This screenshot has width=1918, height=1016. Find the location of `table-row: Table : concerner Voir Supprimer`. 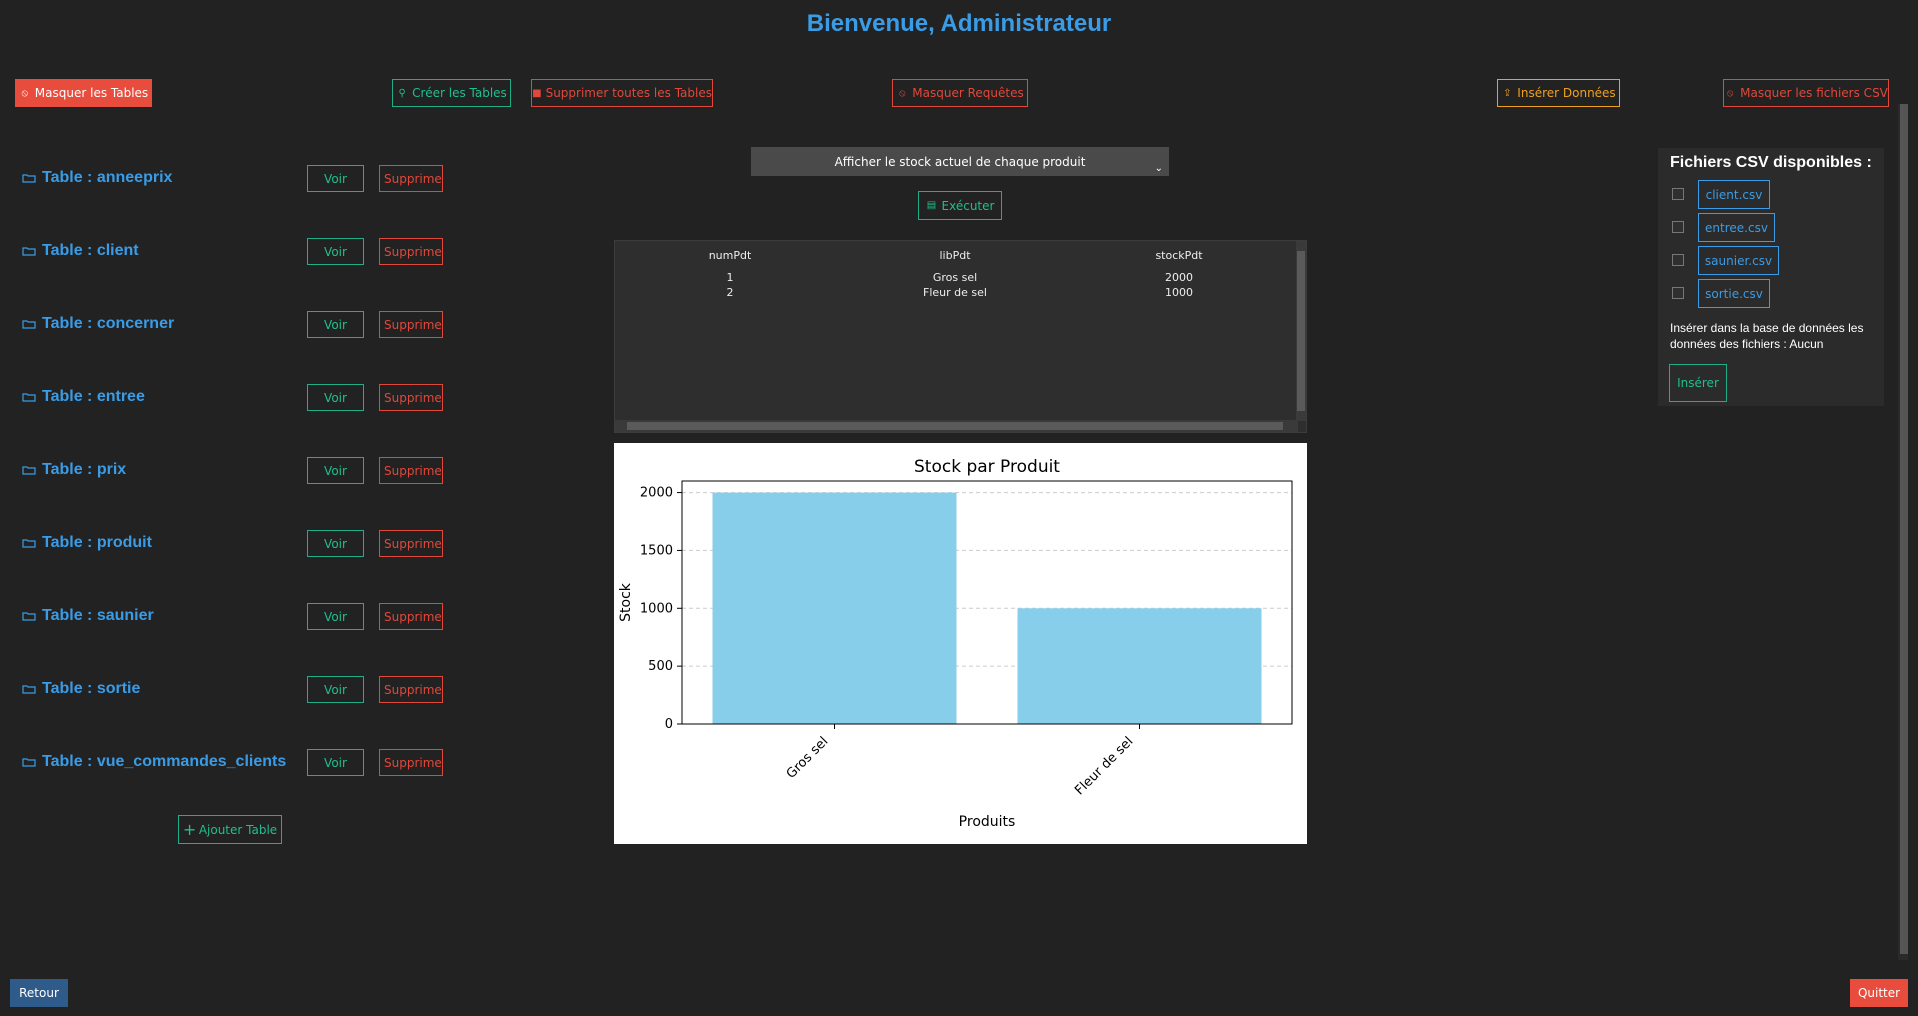

table-row: Table : concerner Voir Supprimer is located at coordinates (230, 326).